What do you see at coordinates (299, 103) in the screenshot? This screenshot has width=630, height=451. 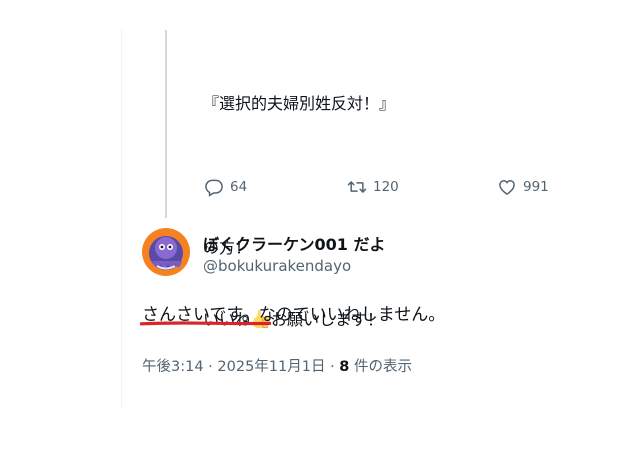 I see `parent-tweet-line: 『選択的夫婦別姓反対！』` at bounding box center [299, 103].